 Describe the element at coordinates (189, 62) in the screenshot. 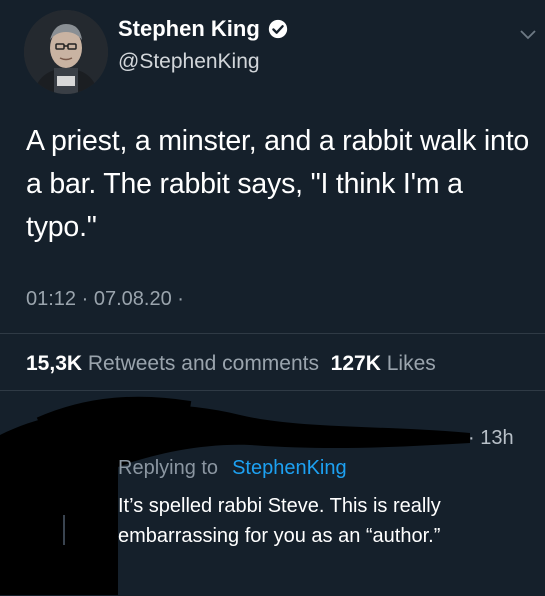

I see `author-handle: @StephenKing` at that location.